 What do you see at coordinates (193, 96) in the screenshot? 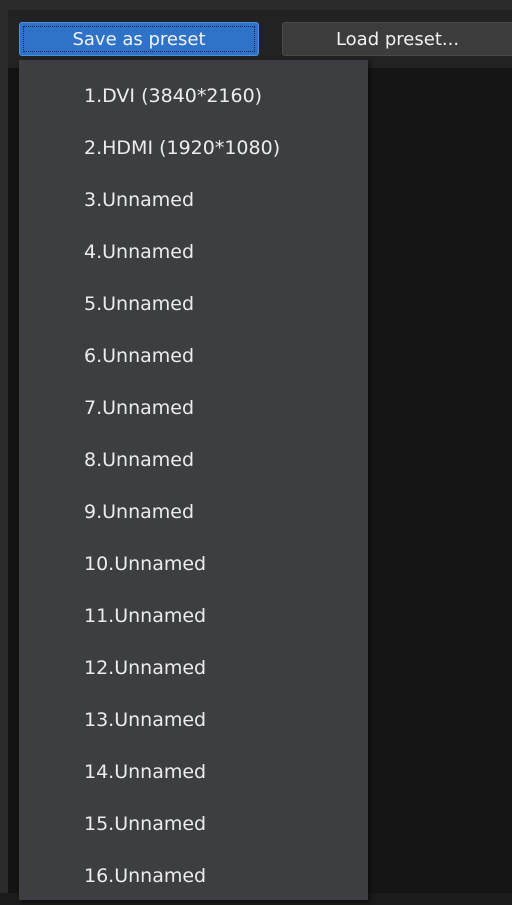
I see `preset-menu-item-1: 1.DVI (3840*2160)` at bounding box center [193, 96].